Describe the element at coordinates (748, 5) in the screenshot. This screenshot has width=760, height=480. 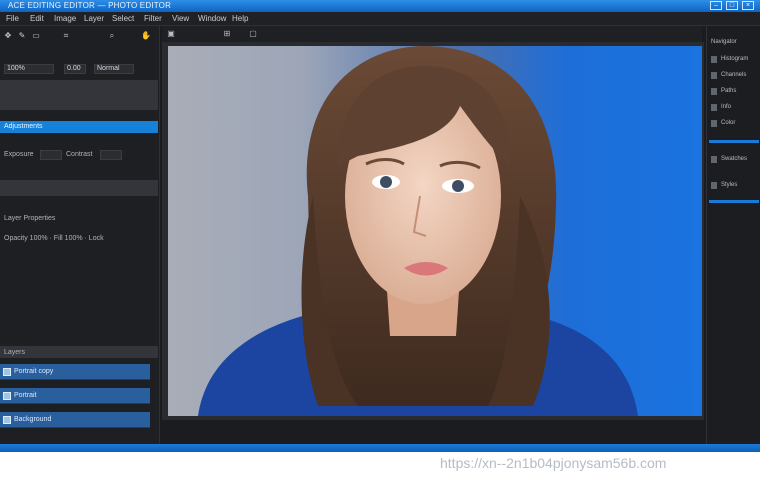
I see `close-button: ×` at that location.